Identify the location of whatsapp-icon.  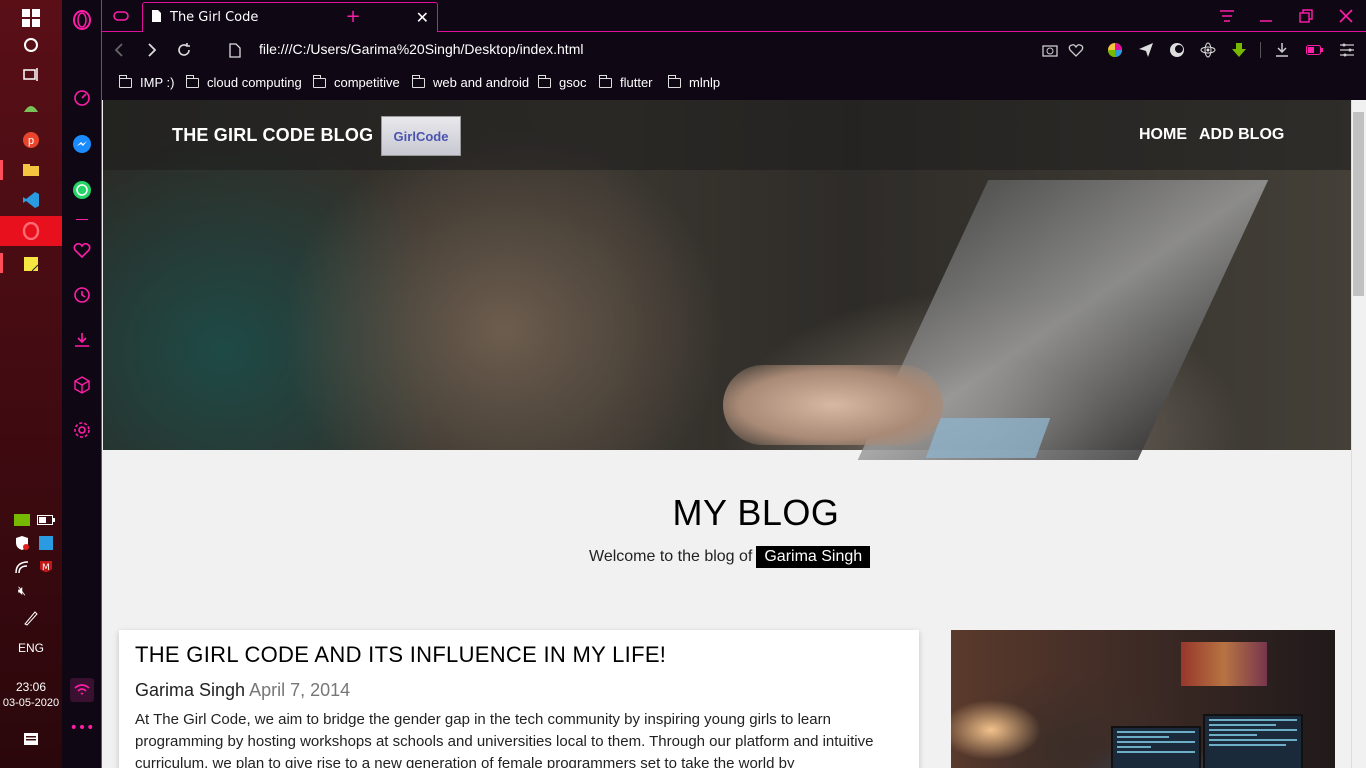
(82, 190).